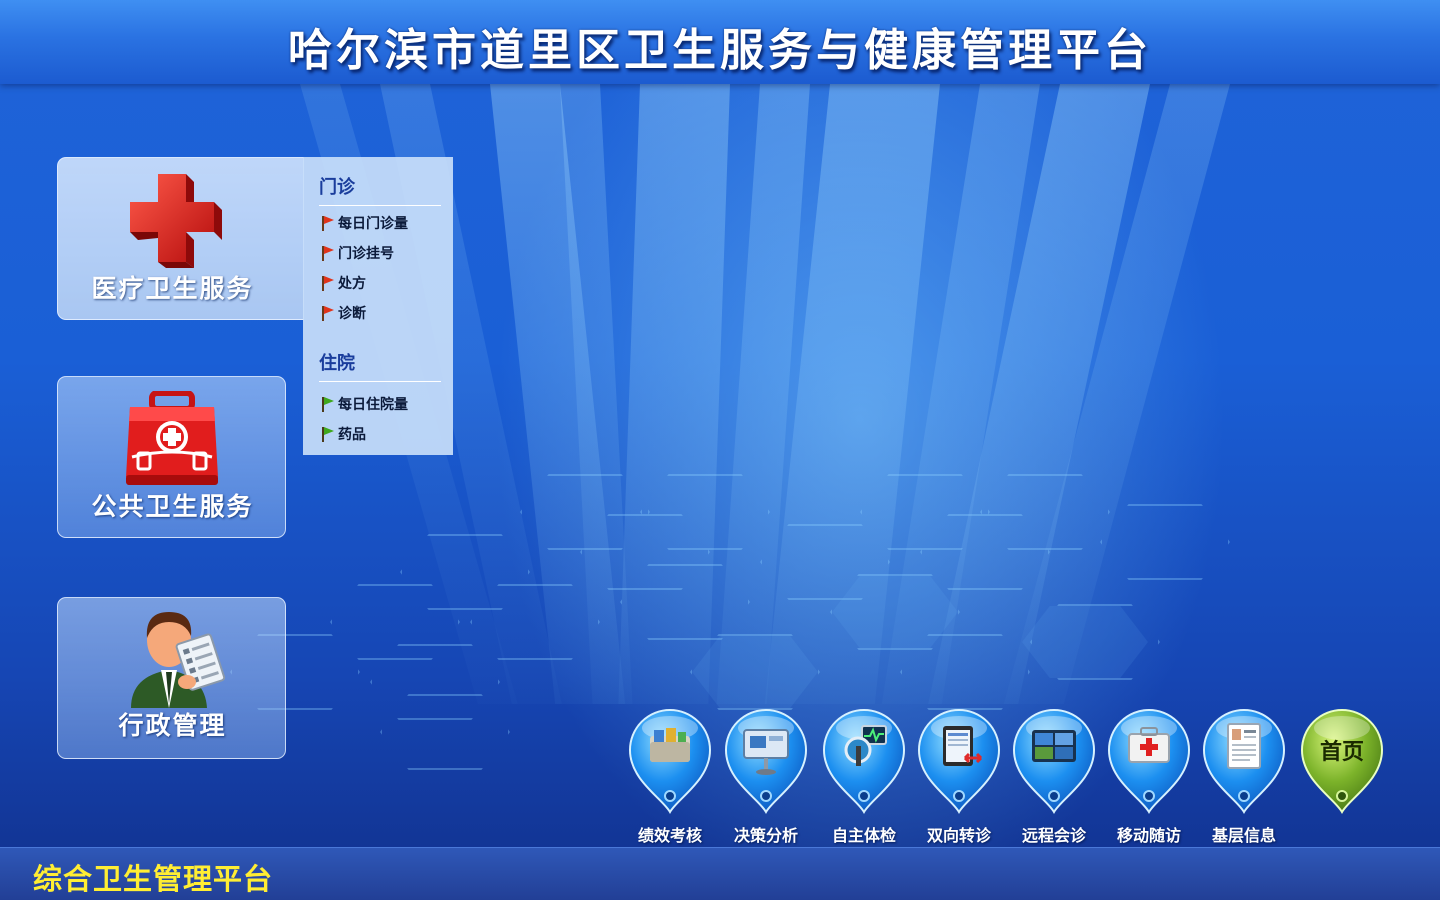 The height and width of the screenshot is (900, 1440). I want to click on dock-item-6: 基层信息, so click(1244, 776).